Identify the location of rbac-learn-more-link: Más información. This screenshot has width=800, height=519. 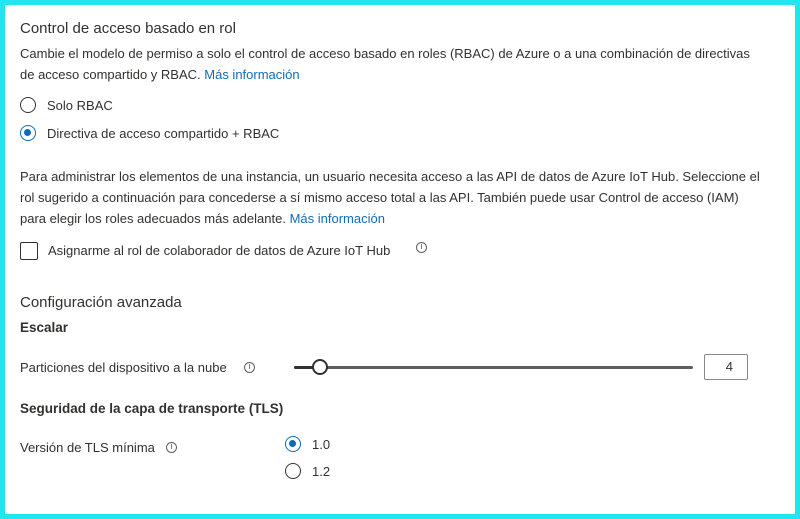
(251, 74).